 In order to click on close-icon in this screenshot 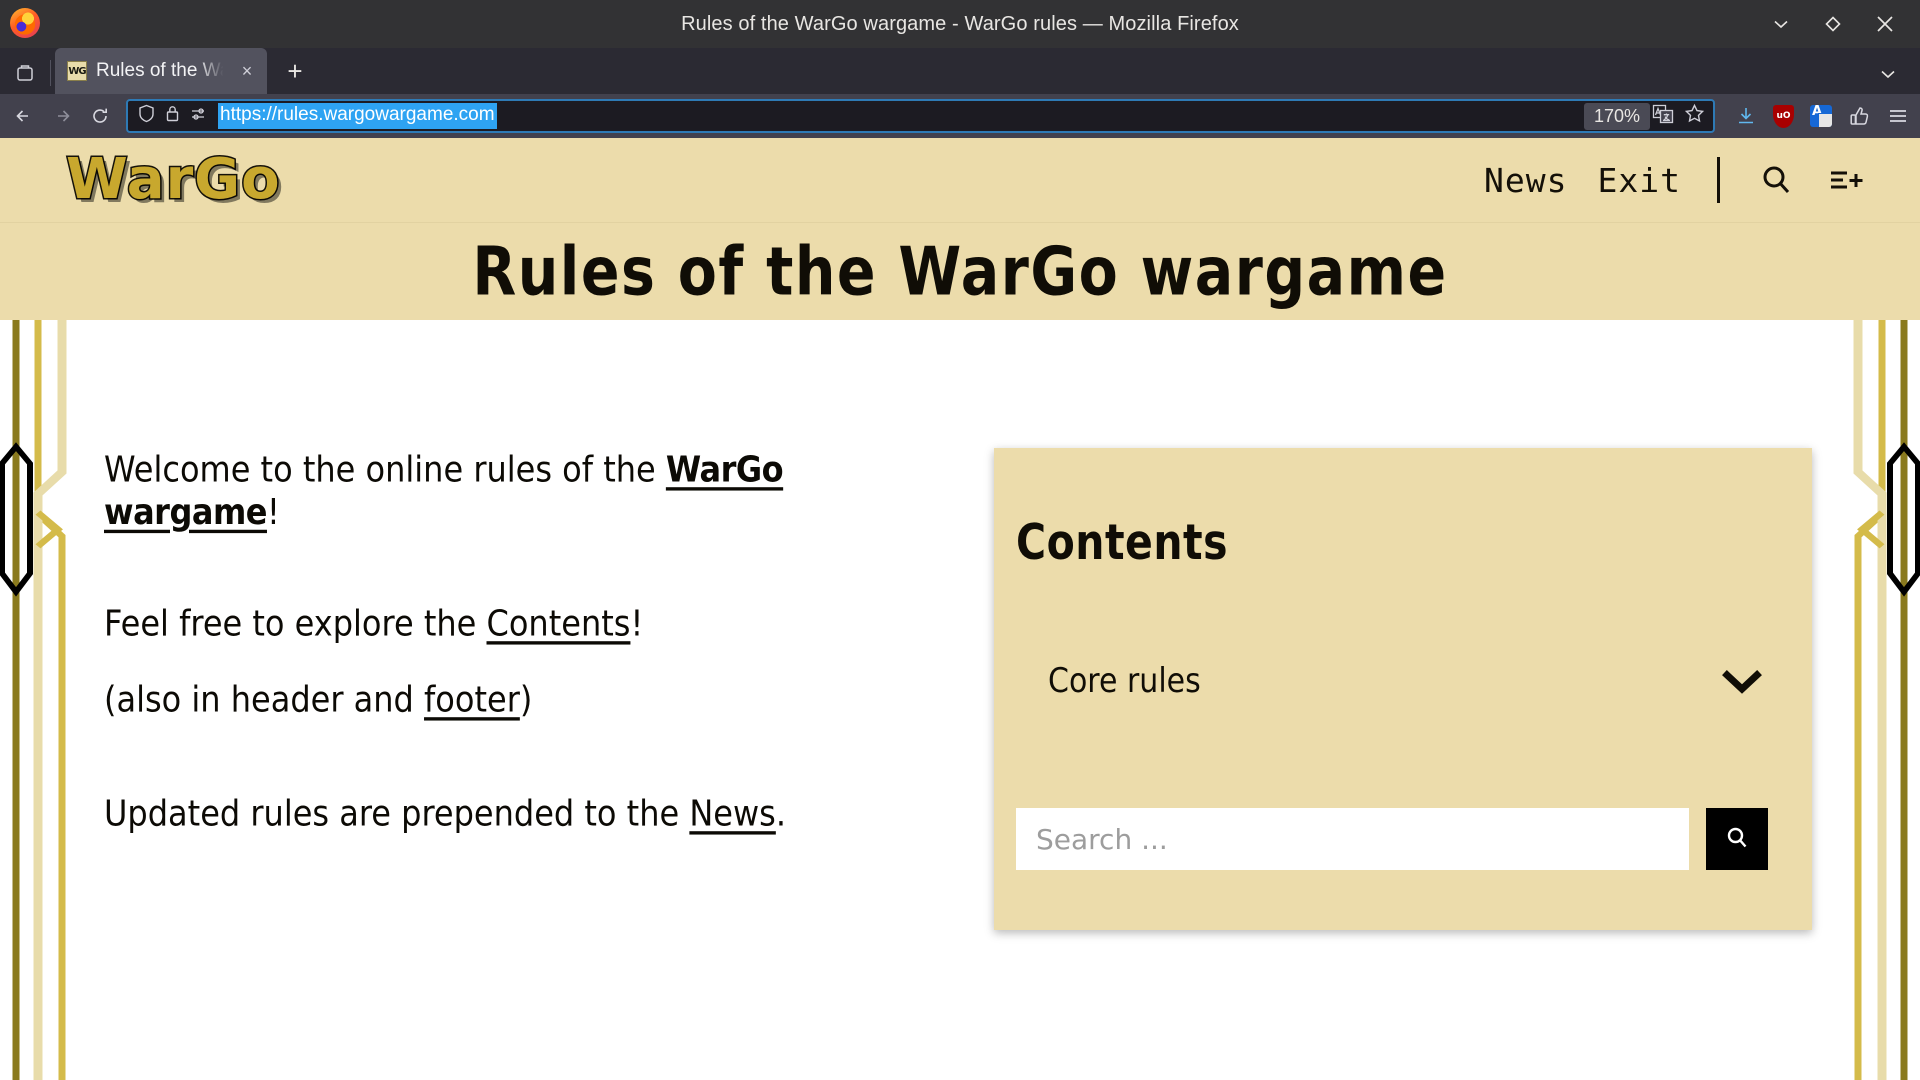, I will do `click(1885, 24)`.